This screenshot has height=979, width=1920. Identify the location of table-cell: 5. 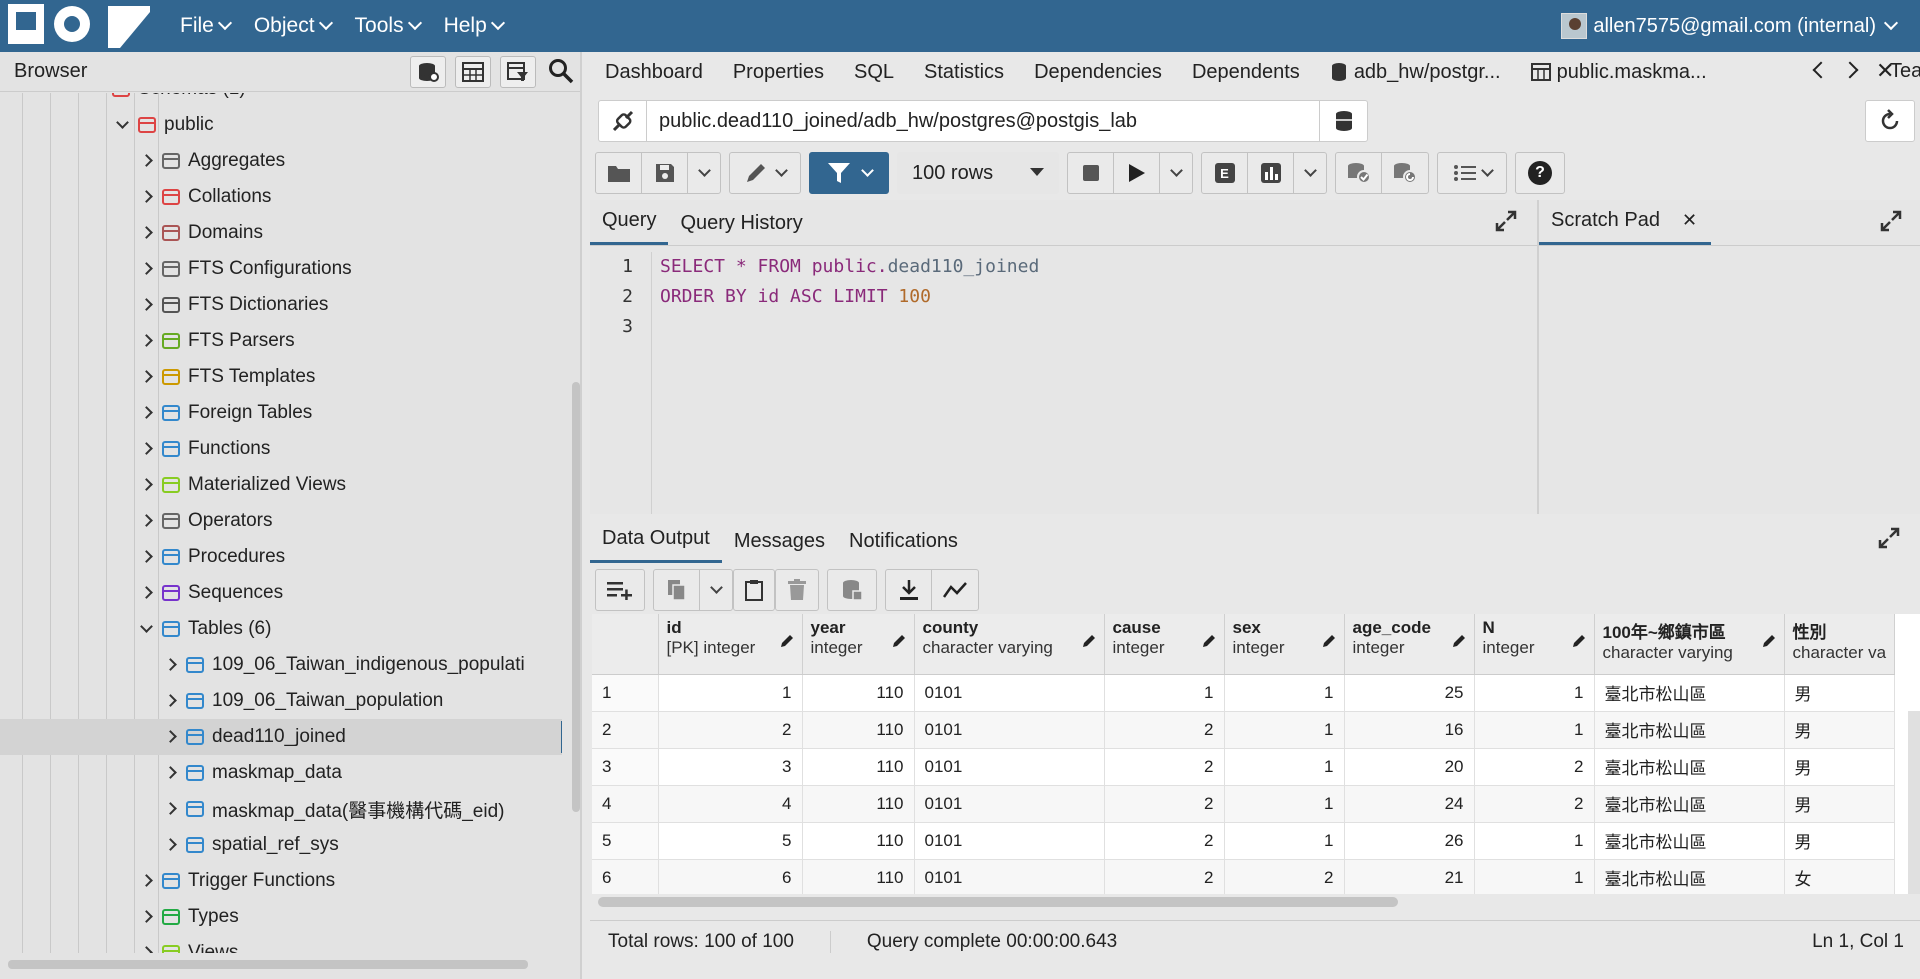
(730, 841).